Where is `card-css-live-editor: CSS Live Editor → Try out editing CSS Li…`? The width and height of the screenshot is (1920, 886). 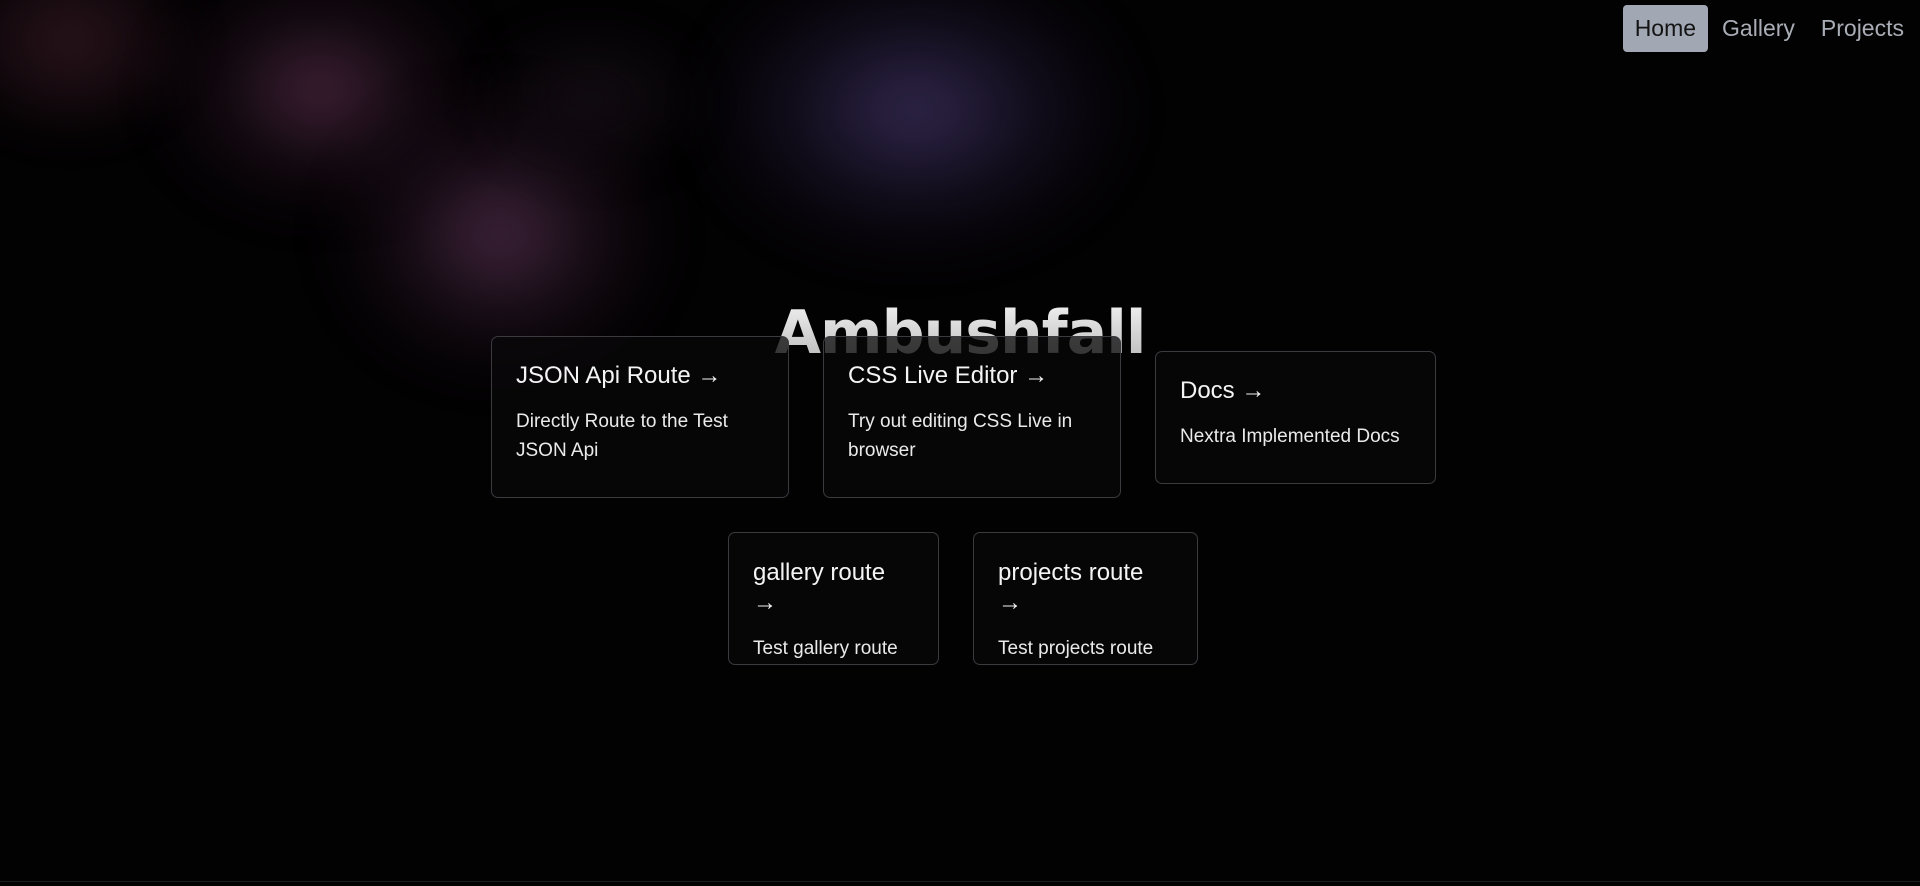 card-css-live-editor: CSS Live Editor → Try out editing CSS Li… is located at coordinates (972, 417).